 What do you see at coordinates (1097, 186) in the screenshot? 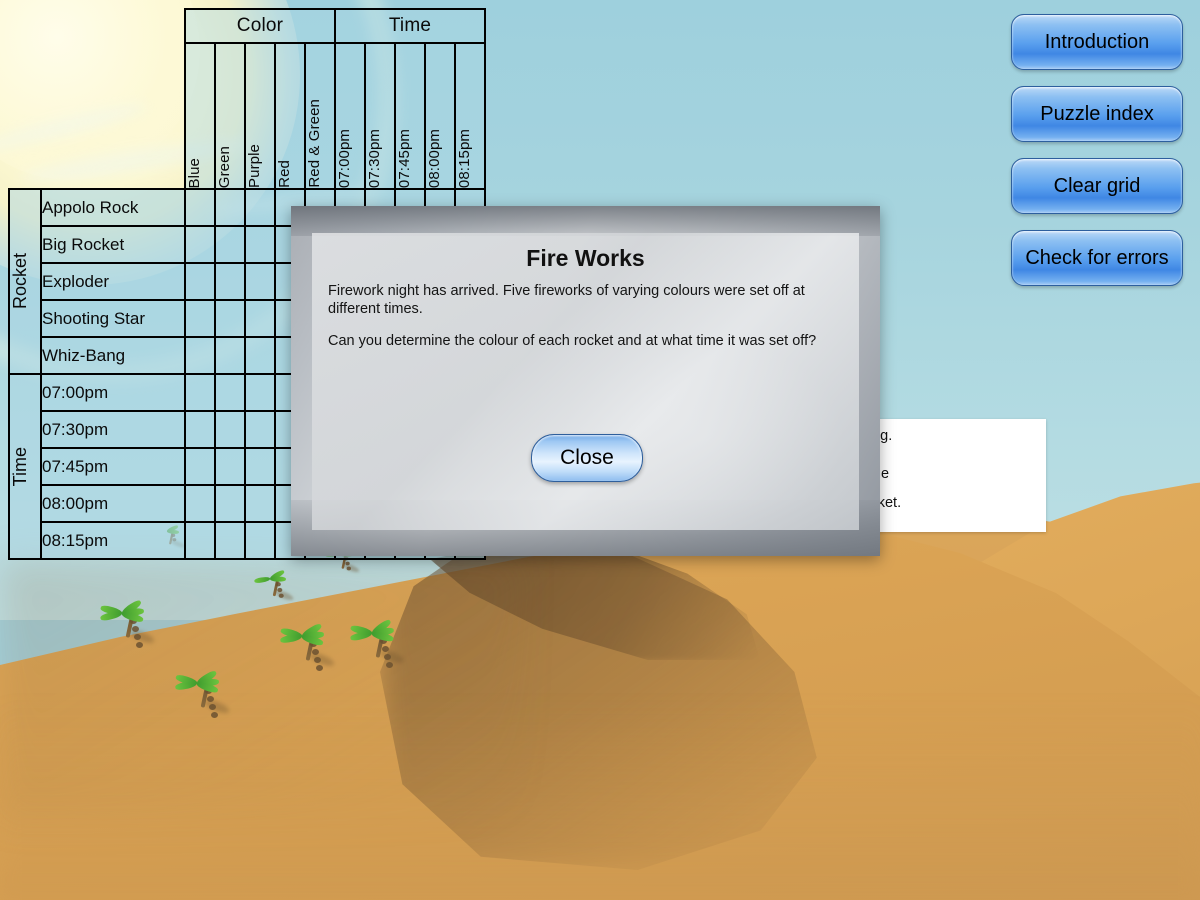
I see `clear-grid-button: Clear grid` at bounding box center [1097, 186].